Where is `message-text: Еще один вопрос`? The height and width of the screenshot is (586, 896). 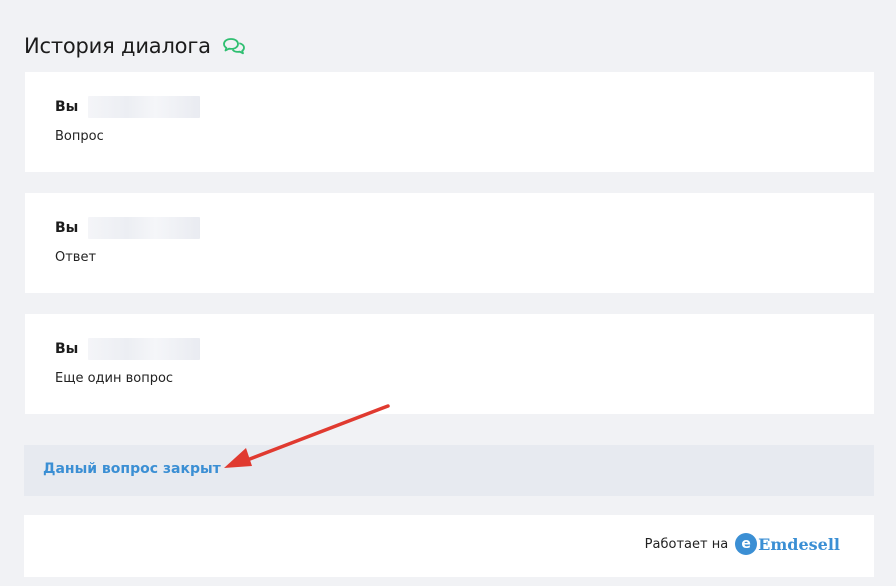 message-text: Еще один вопрос is located at coordinates (114, 378).